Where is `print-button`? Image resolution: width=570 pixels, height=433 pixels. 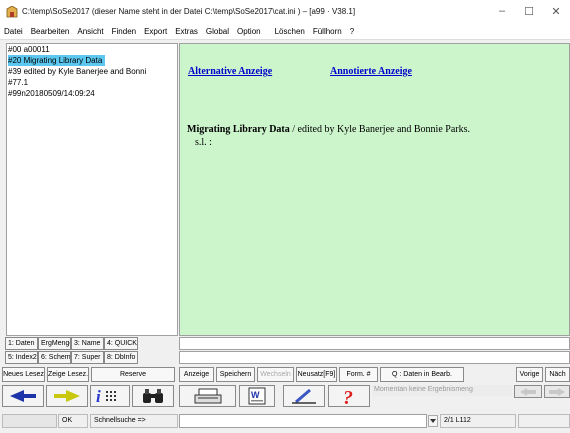 print-button is located at coordinates (207, 396).